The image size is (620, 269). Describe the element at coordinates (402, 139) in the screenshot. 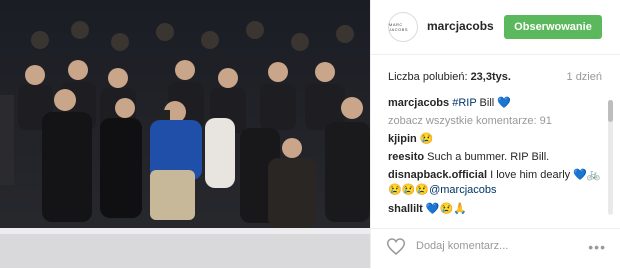

I see `comment-user: kjipin` at that location.